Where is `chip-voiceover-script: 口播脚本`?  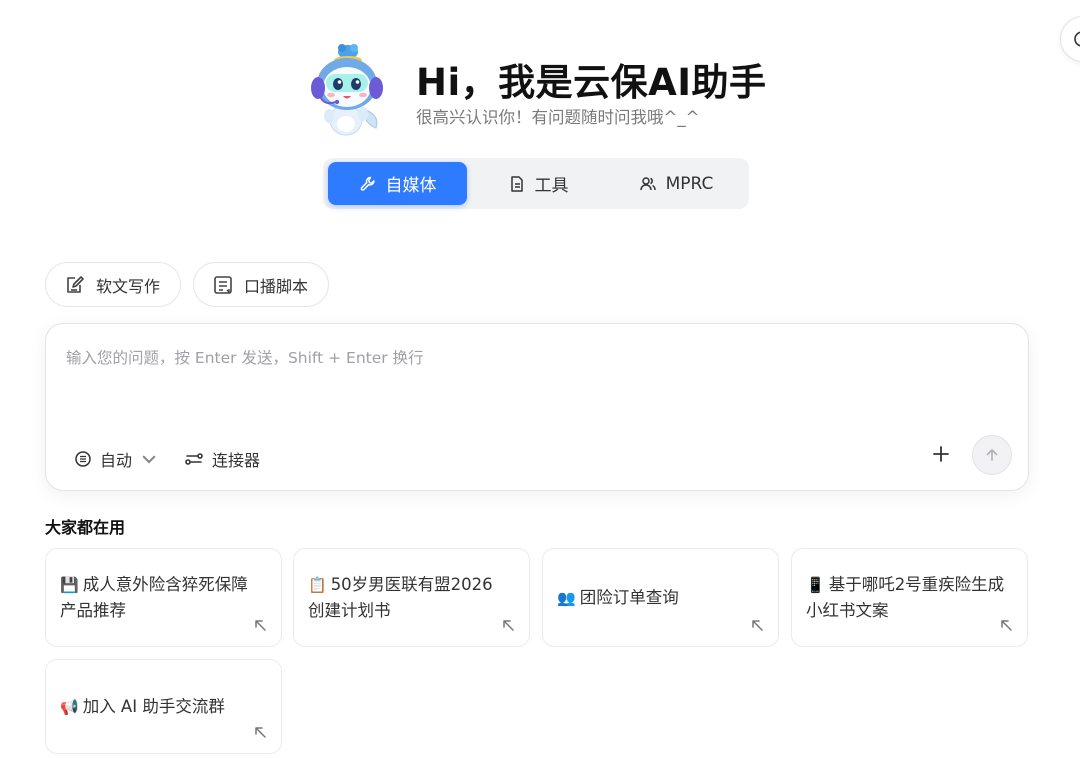 chip-voiceover-script: 口播脚本 is located at coordinates (261, 284).